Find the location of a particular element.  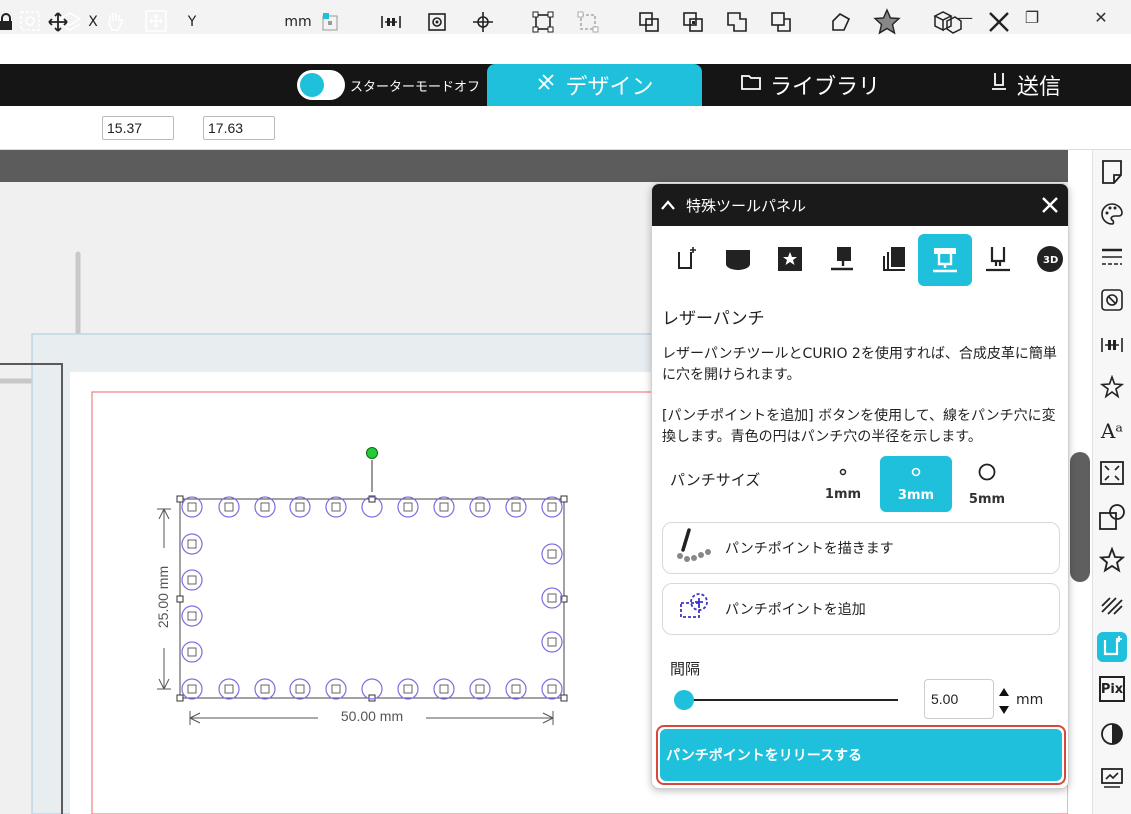

shape-icon is located at coordinates (841, 22).